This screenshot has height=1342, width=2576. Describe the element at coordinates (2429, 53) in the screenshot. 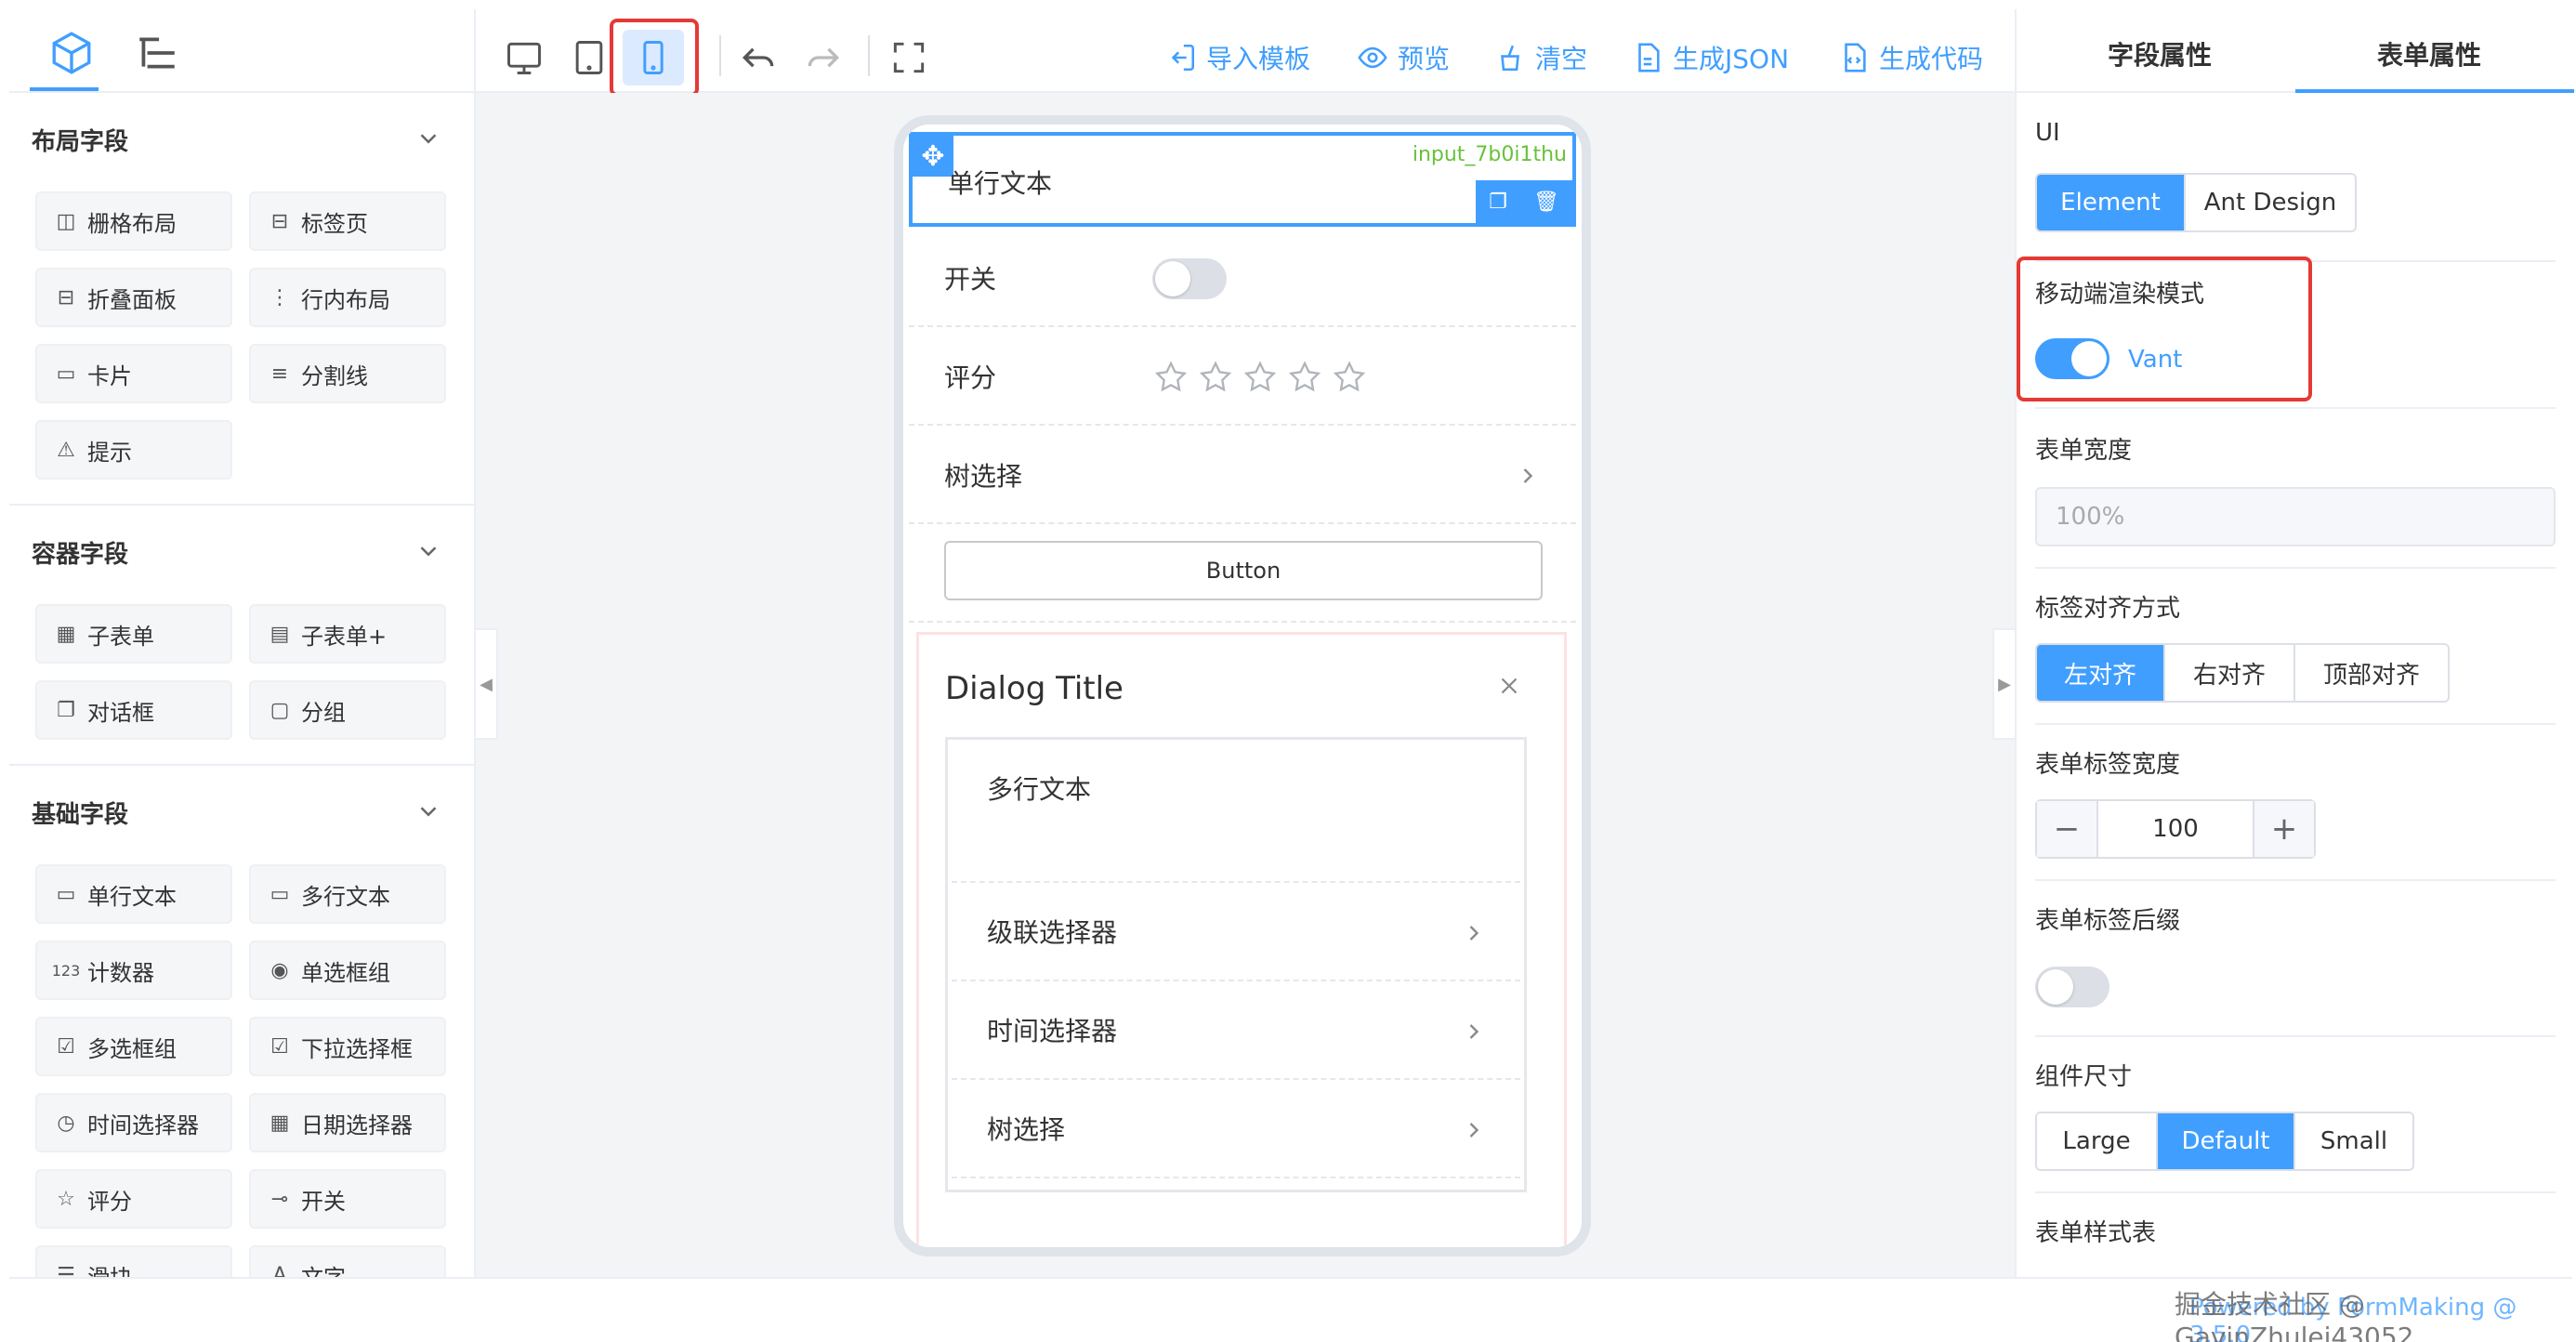

I see `tab-form-props: 表单属性` at that location.